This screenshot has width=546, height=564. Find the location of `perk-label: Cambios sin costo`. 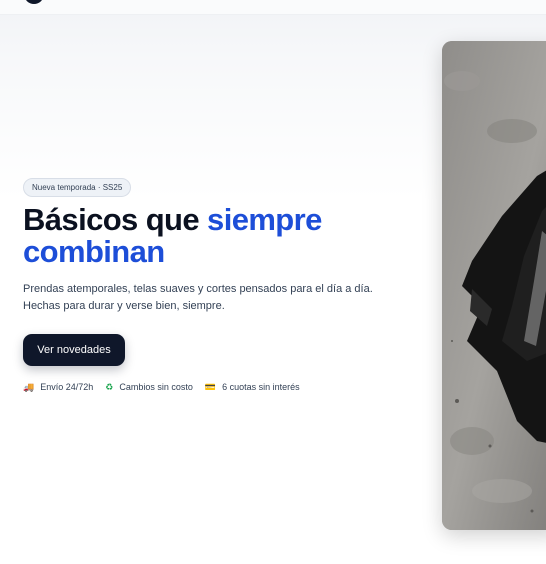

perk-label: Cambios sin costo is located at coordinates (156, 387).